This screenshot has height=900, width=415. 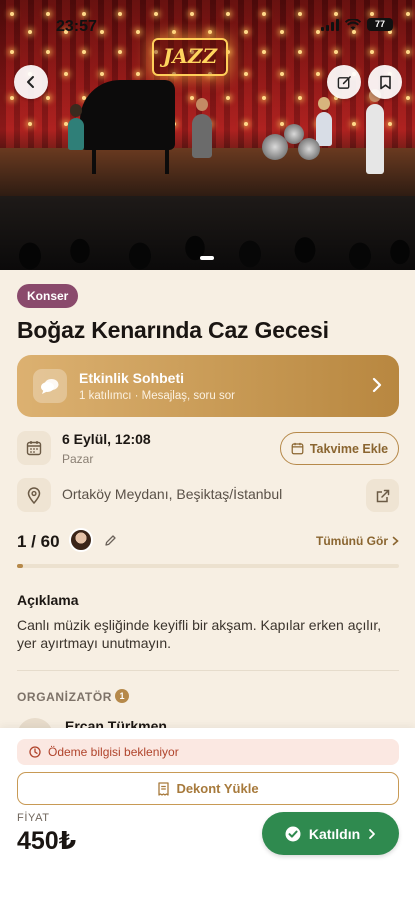 I want to click on participant-avatar, so click(x=81, y=540).